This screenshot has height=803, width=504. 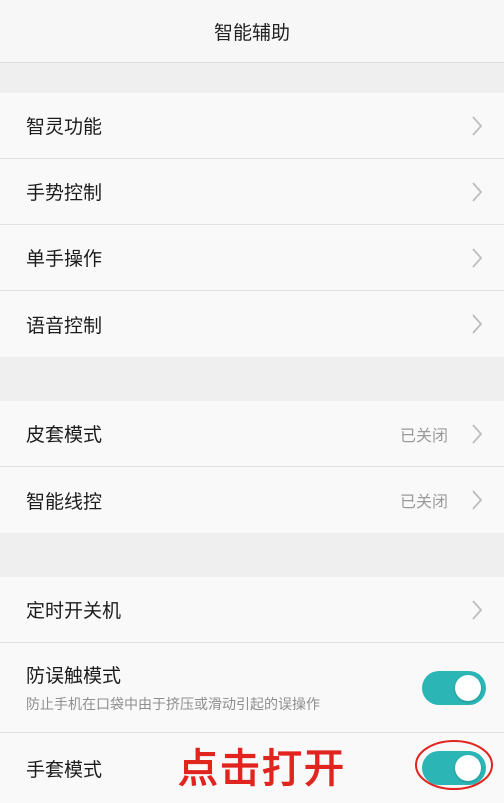 What do you see at coordinates (173, 705) in the screenshot?
I see `menu-item-subtitle: 防止手机在口袋中由于挤压或滑动引起的误操作` at bounding box center [173, 705].